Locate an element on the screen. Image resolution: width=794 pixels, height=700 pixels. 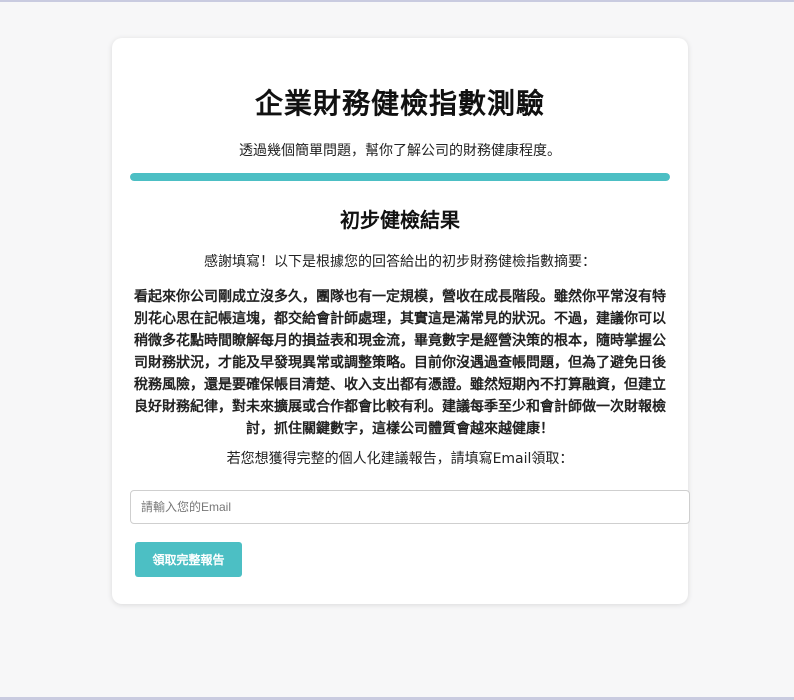
page-subtitle: 透過幾個簡單問題，幫你了解公司的財務健康程度。 is located at coordinates (400, 151).